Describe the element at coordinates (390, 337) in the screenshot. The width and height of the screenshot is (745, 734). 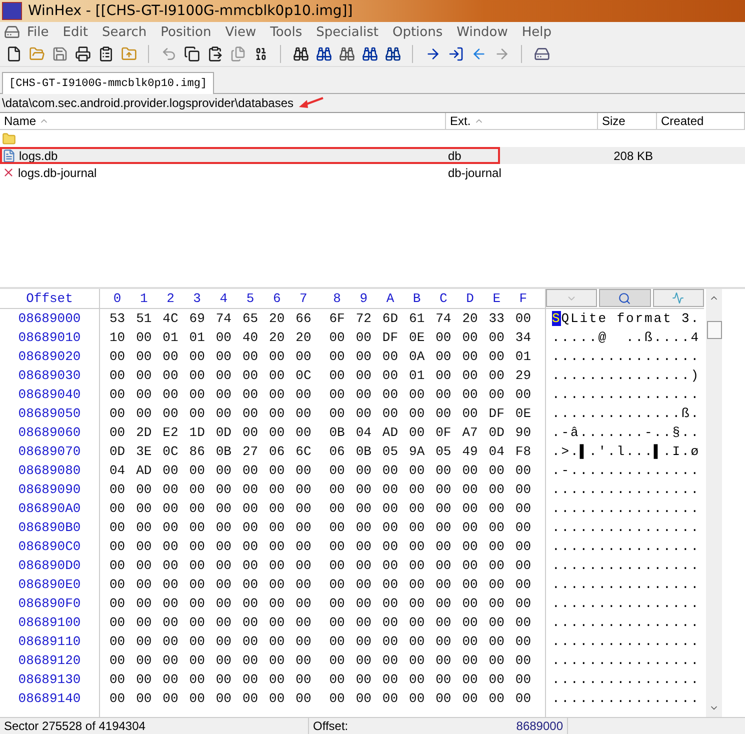
I see `hex-byte: DF` at that location.